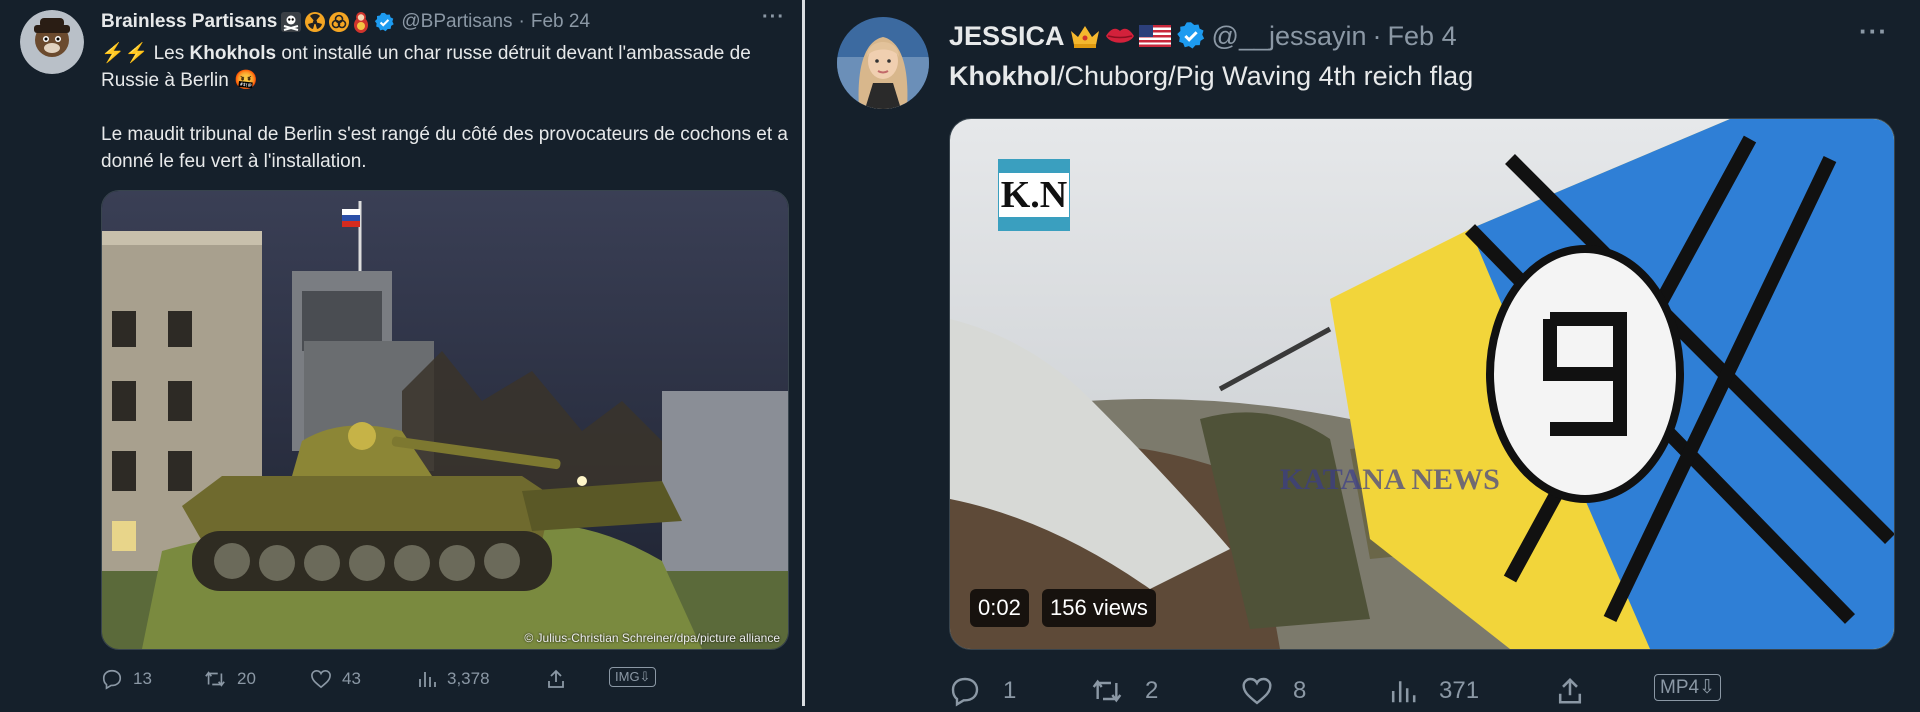 This screenshot has height=712, width=1920. Describe the element at coordinates (560, 22) in the screenshot. I see `tweet-date: Feb 24` at that location.